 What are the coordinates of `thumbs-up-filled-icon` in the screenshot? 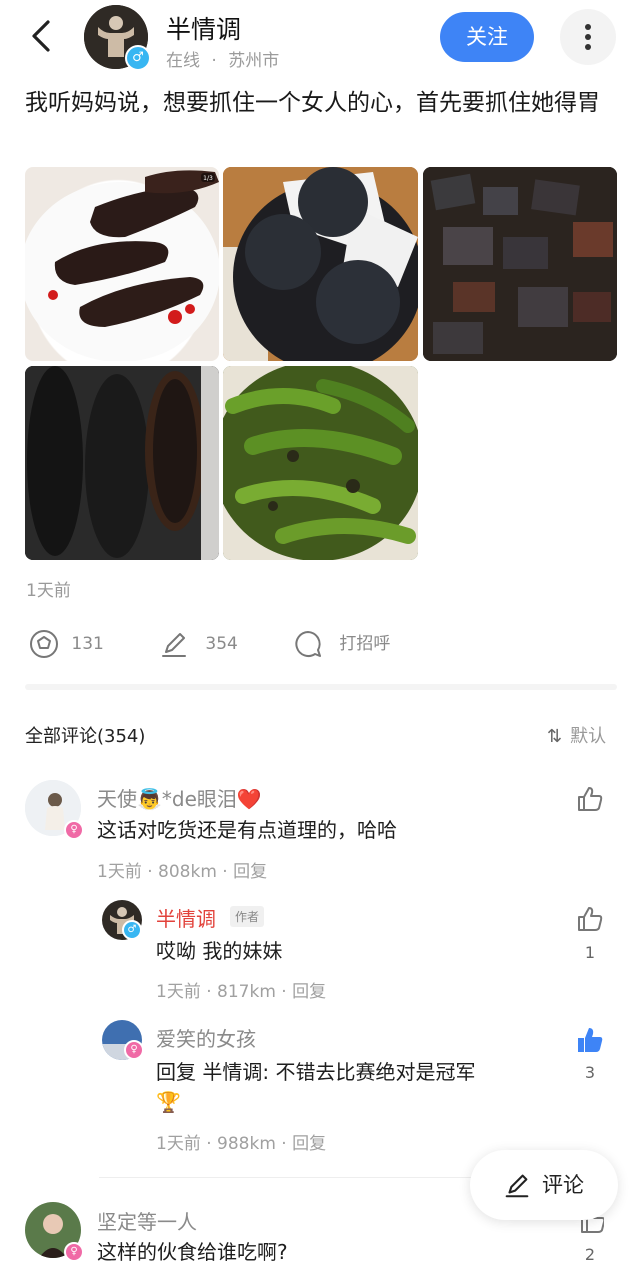 It's located at (590, 1040).